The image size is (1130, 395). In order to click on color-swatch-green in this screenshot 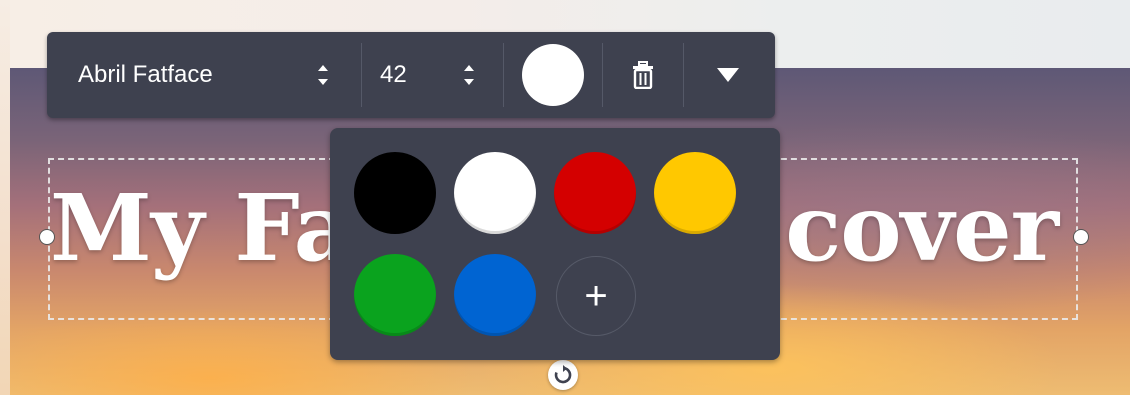, I will do `click(395, 295)`.